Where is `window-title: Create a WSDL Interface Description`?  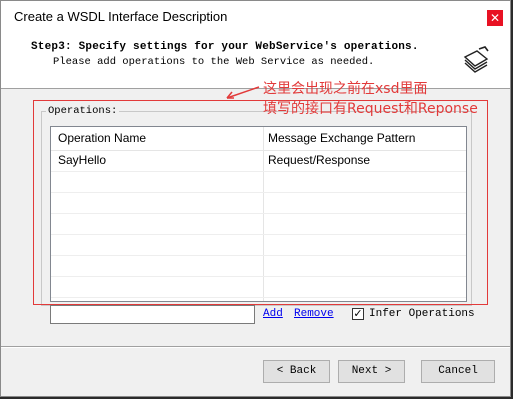 window-title: Create a WSDL Interface Description is located at coordinates (121, 16).